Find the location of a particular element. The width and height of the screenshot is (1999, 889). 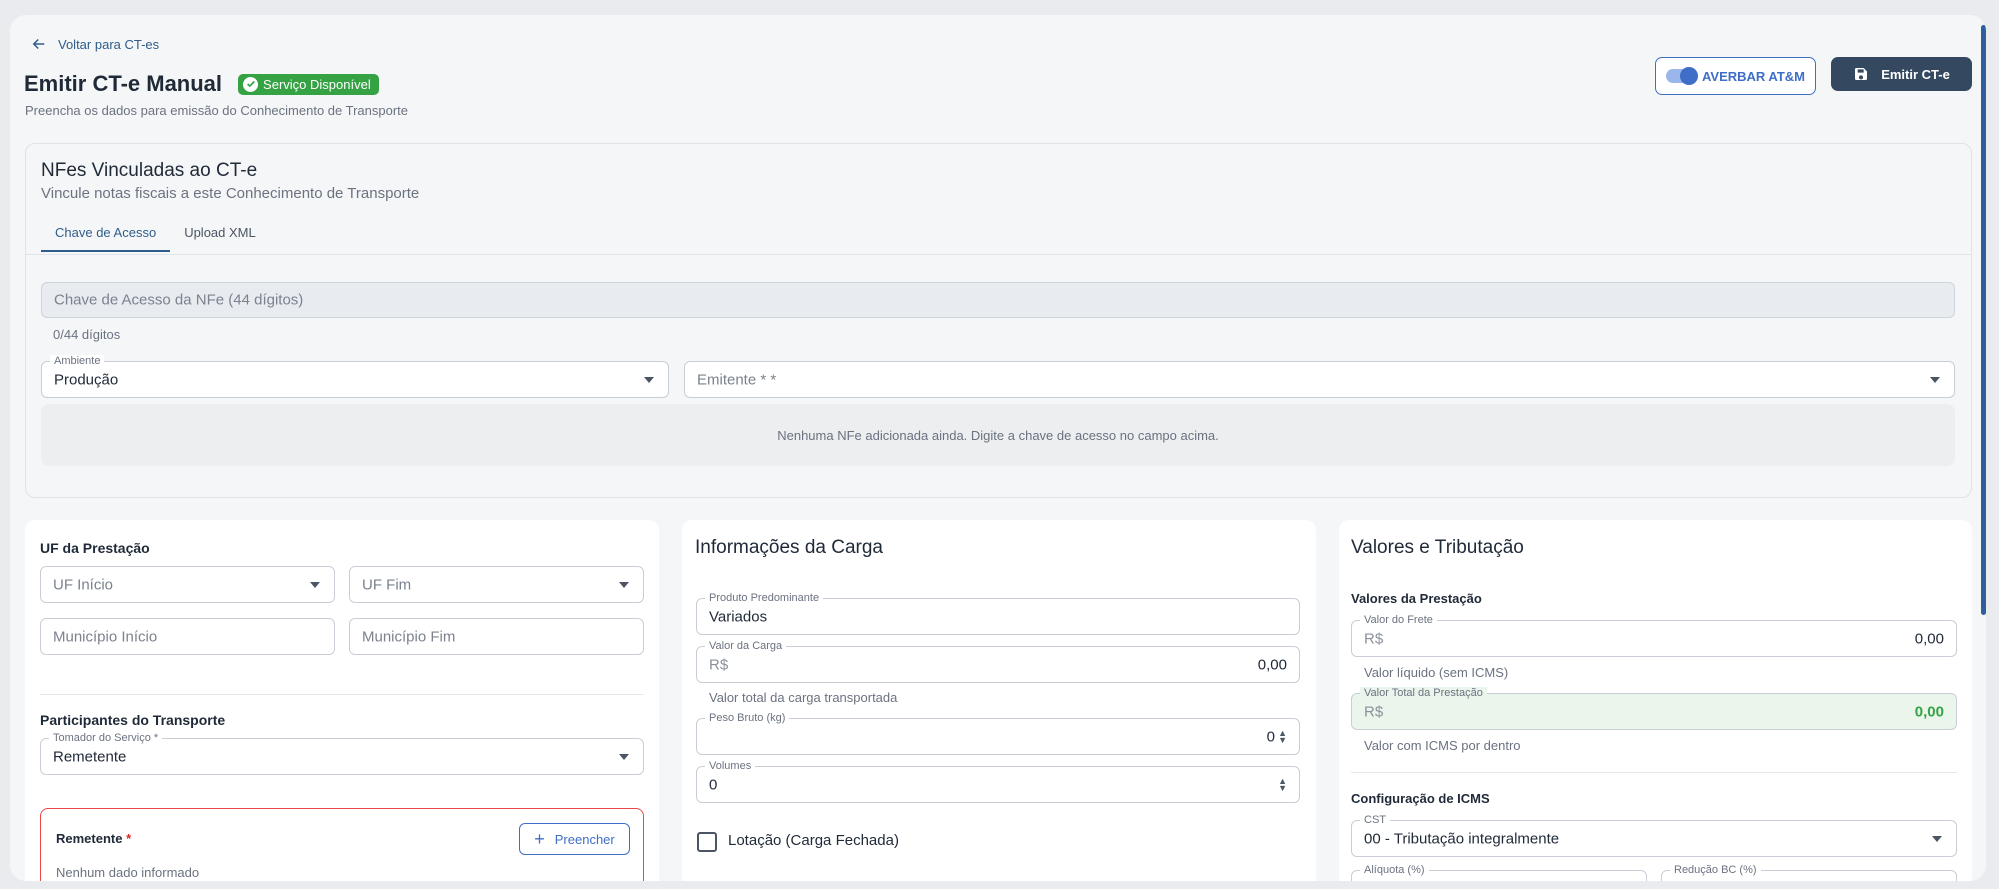

valor-total-helper: Valor com ICMS por dentro is located at coordinates (1442, 745).